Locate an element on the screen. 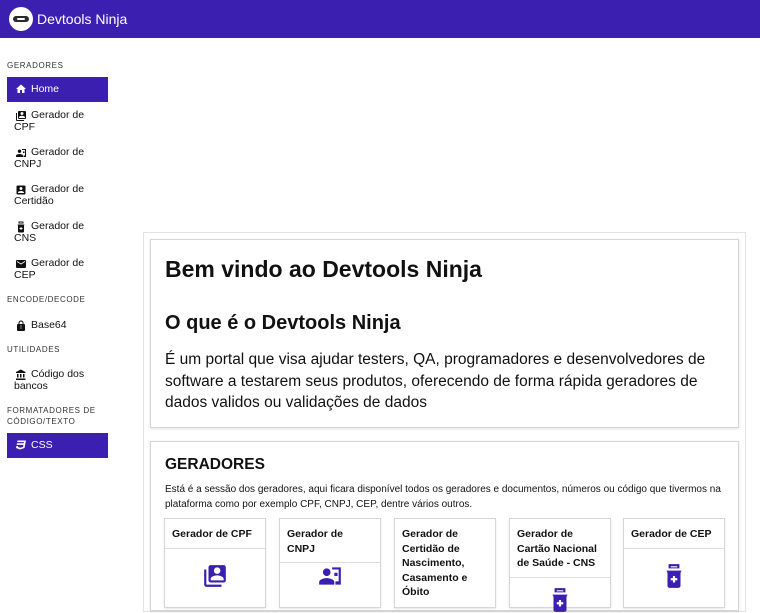 The image size is (760, 613). sidebar-item-cep: Gerador de CEP is located at coordinates (57, 269).